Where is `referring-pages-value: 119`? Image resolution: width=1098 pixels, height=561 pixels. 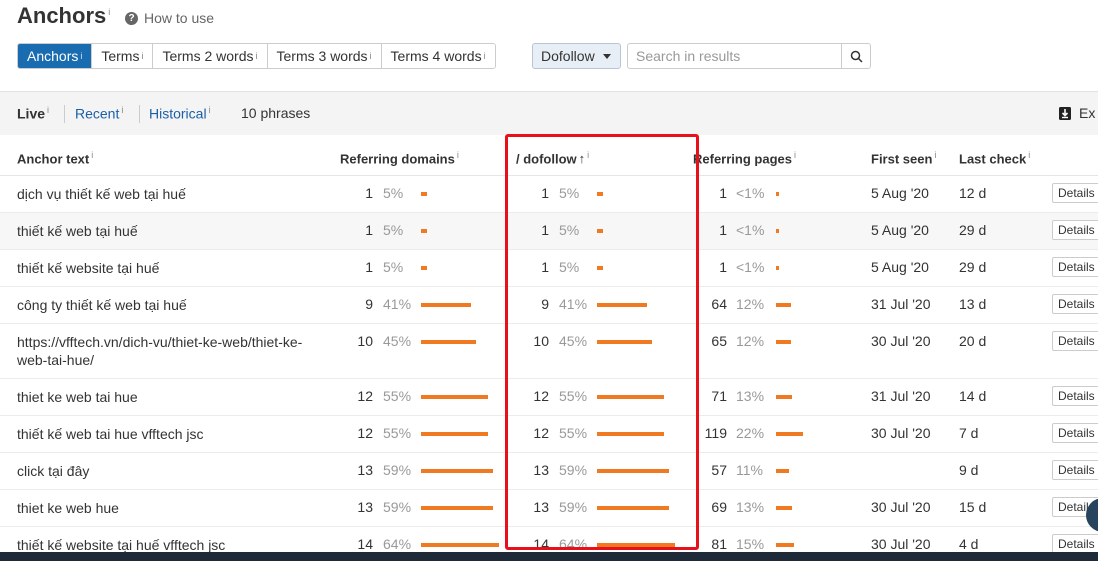 referring-pages-value: 119 is located at coordinates (707, 433).